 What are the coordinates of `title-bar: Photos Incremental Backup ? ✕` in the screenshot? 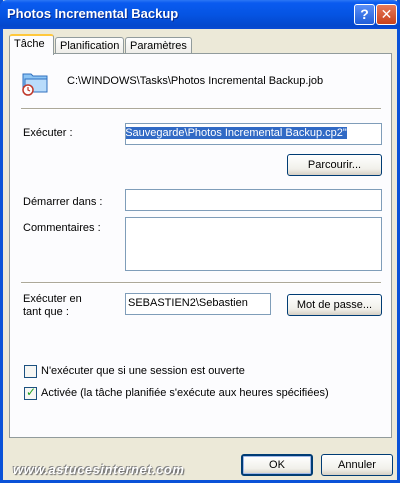 It's located at (200, 14).